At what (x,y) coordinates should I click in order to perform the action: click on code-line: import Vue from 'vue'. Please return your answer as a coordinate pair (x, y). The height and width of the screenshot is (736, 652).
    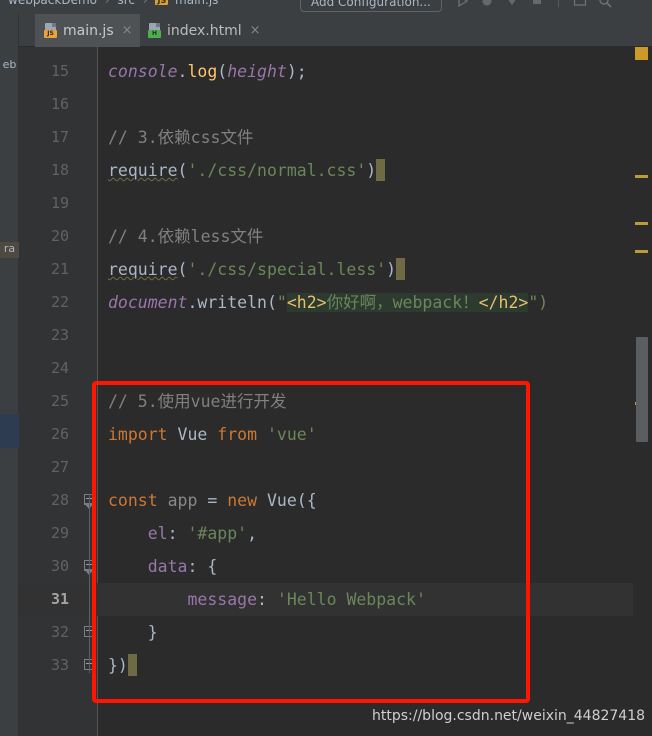
    Looking at the image, I should click on (375, 434).